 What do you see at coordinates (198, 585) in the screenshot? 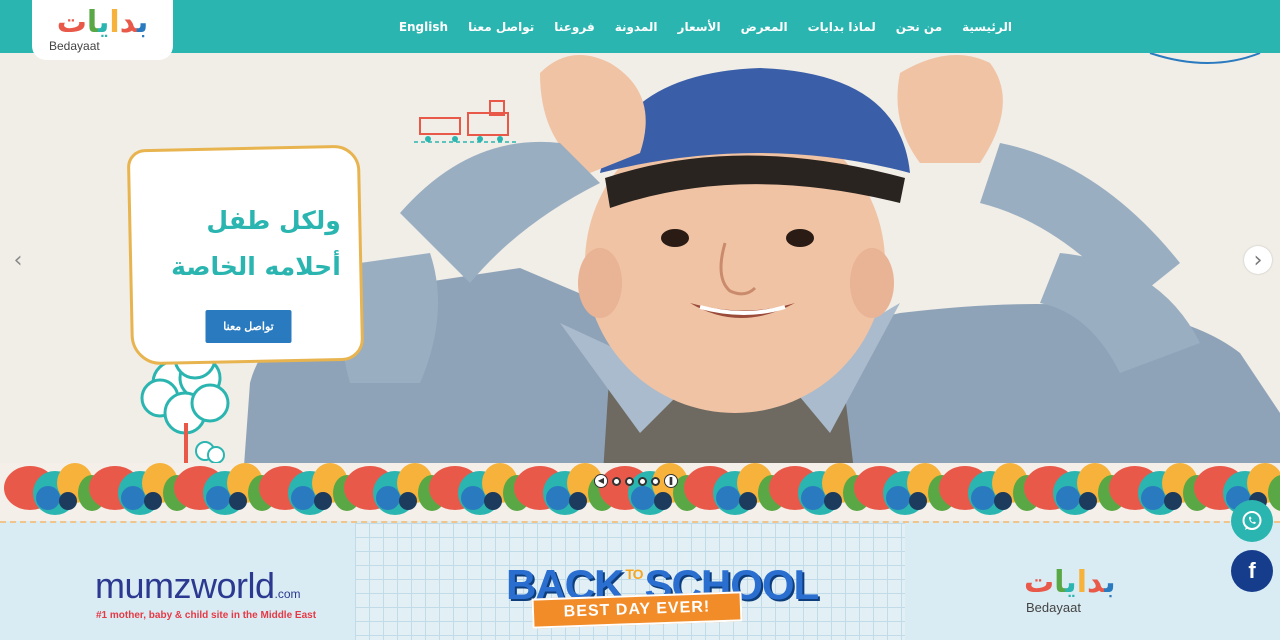
I see `mumzworld-logo: mumzworld.com` at bounding box center [198, 585].